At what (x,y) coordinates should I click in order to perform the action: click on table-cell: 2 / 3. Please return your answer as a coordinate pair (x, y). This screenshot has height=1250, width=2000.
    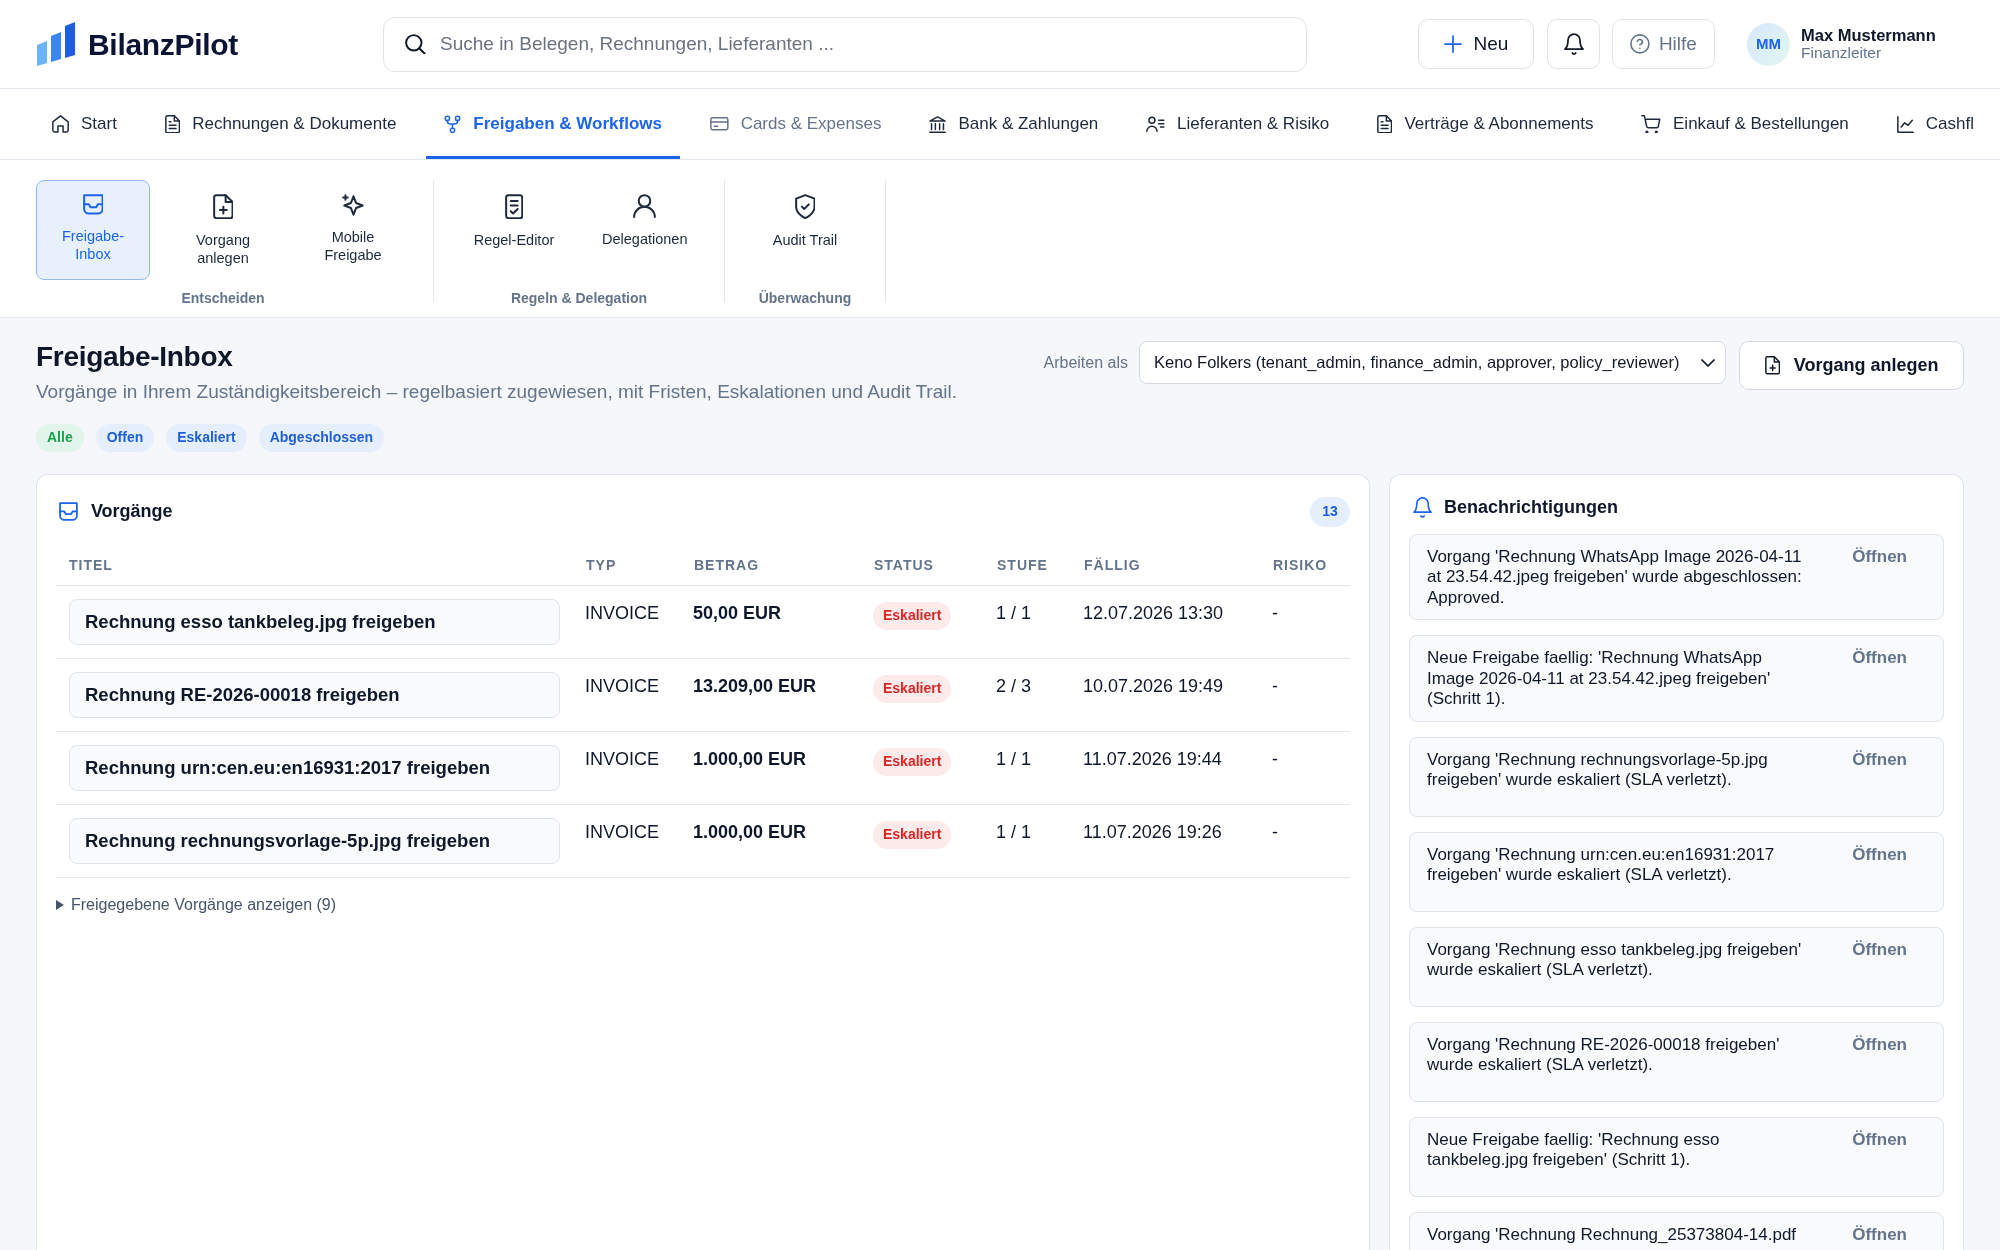
    Looking at the image, I should click on (1014, 685).